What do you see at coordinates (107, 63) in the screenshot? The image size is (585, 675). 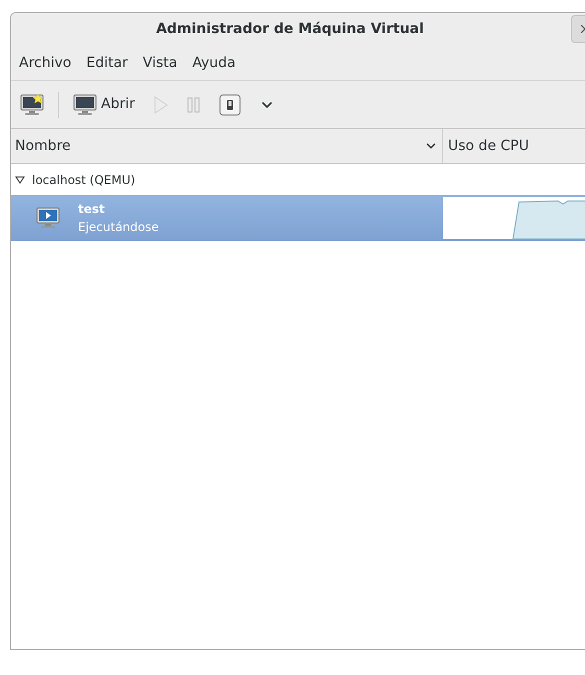 I see `menu-item: Editar` at bounding box center [107, 63].